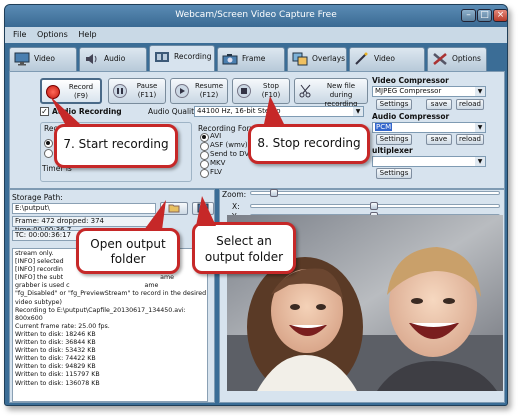 The height and width of the screenshot is (416, 521). I want to click on storage-path-label: Storage Path:, so click(37, 197).